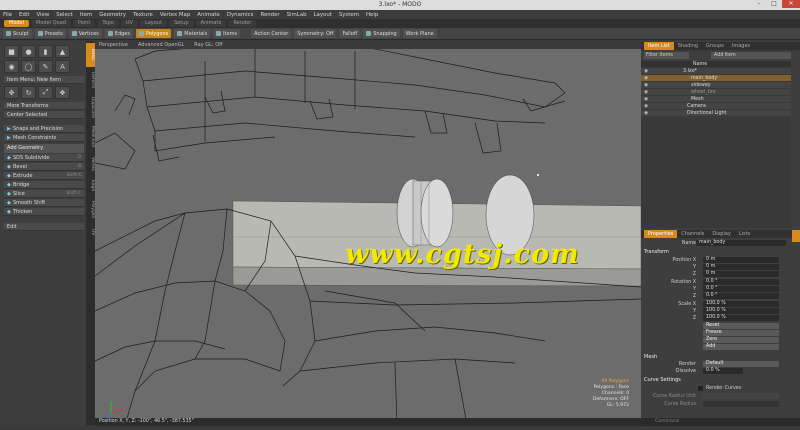 This screenshot has width=800, height=430. What do you see at coordinates (774, 4) in the screenshot?
I see `maximize-button: □` at bounding box center [774, 4].